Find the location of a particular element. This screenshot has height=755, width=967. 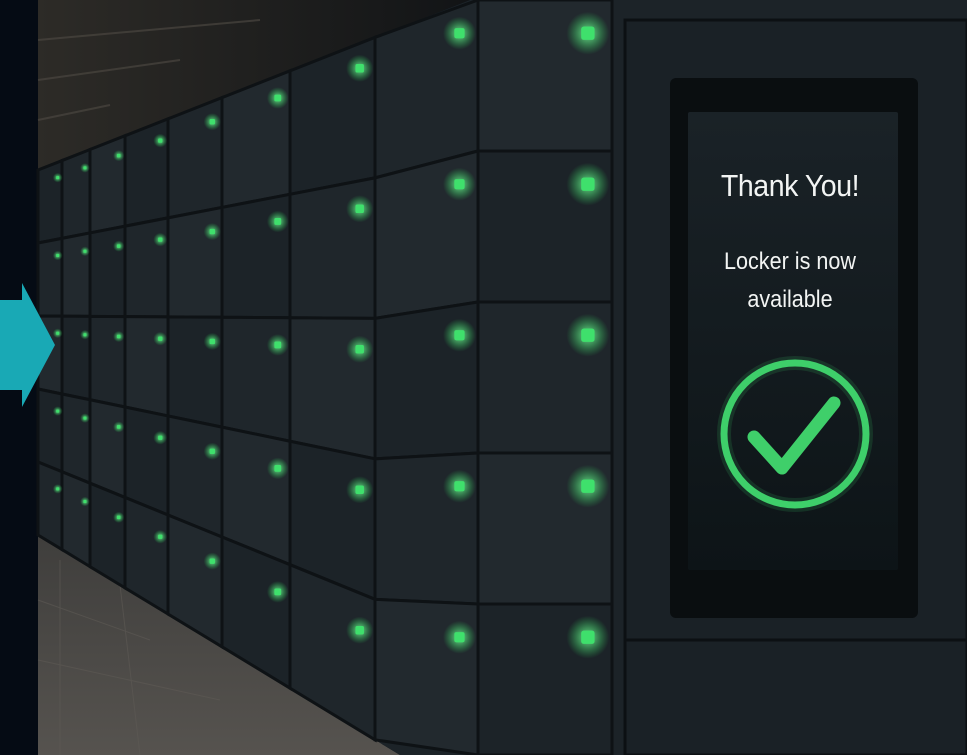

status-message-line-1: Locker is now is located at coordinates (790, 261).